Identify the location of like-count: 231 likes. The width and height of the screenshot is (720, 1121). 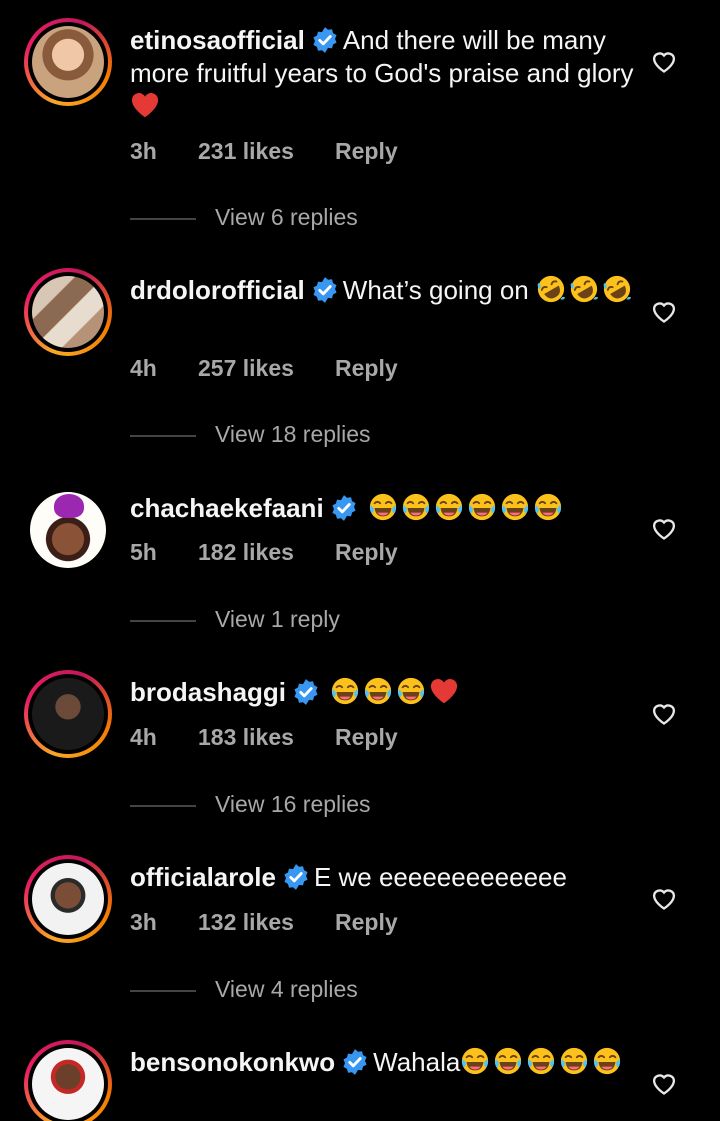
(246, 151).